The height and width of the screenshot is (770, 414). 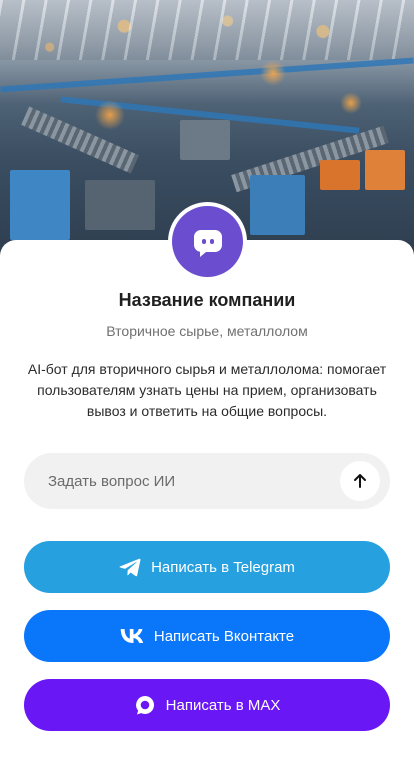 What do you see at coordinates (224, 636) in the screenshot?
I see `vk-button-label: Написать Вконтакте` at bounding box center [224, 636].